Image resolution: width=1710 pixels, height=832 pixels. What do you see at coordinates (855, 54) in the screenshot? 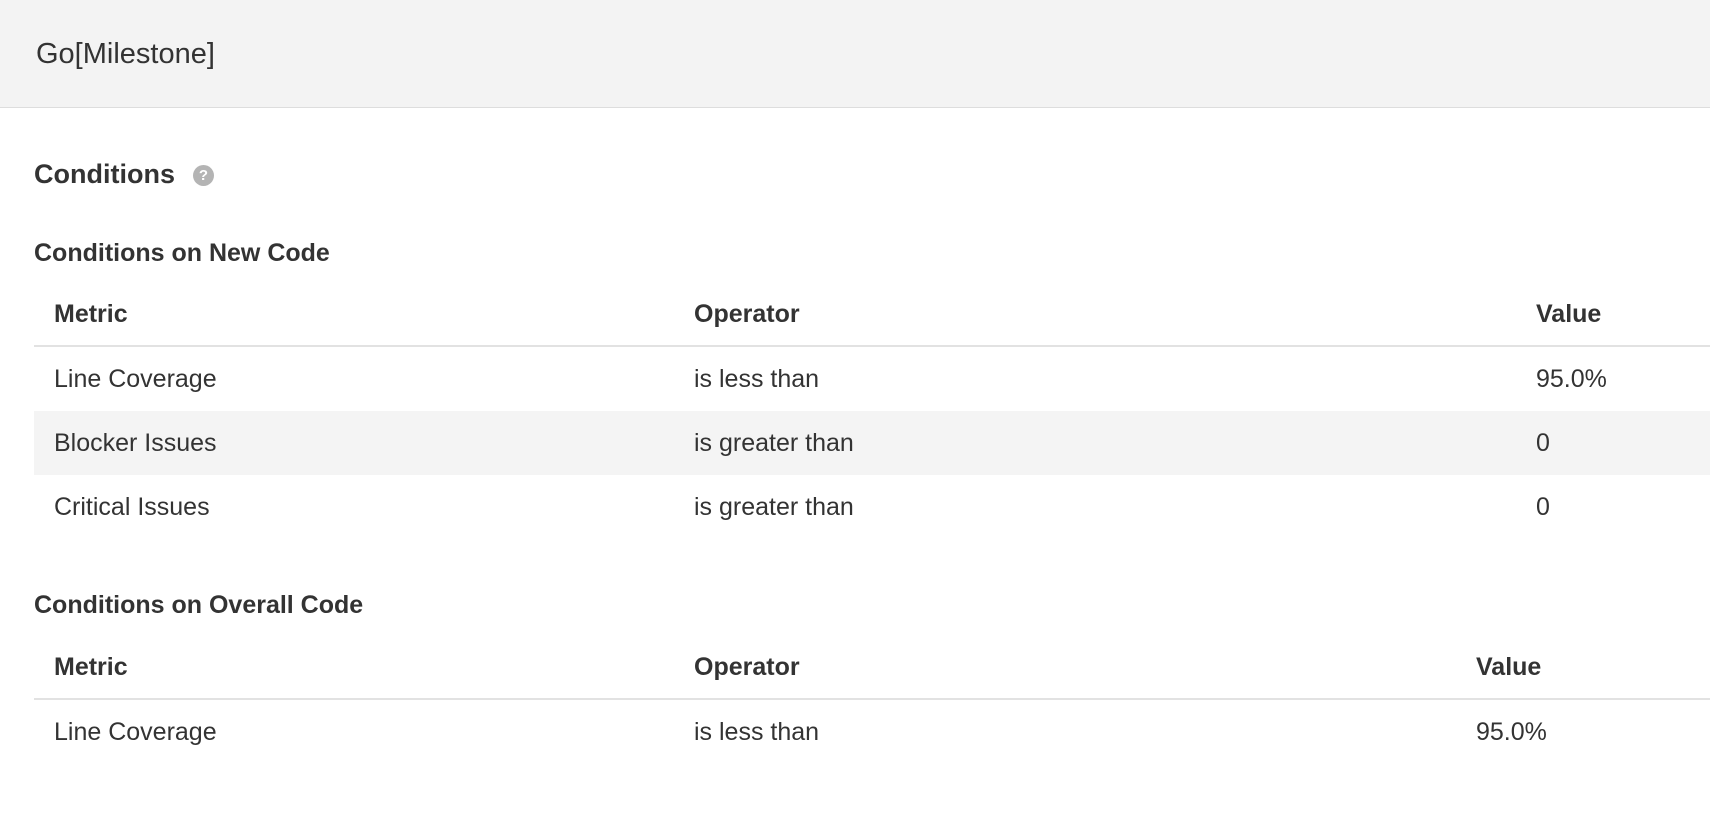
I see `page-header: Go[Milestone]` at bounding box center [855, 54].